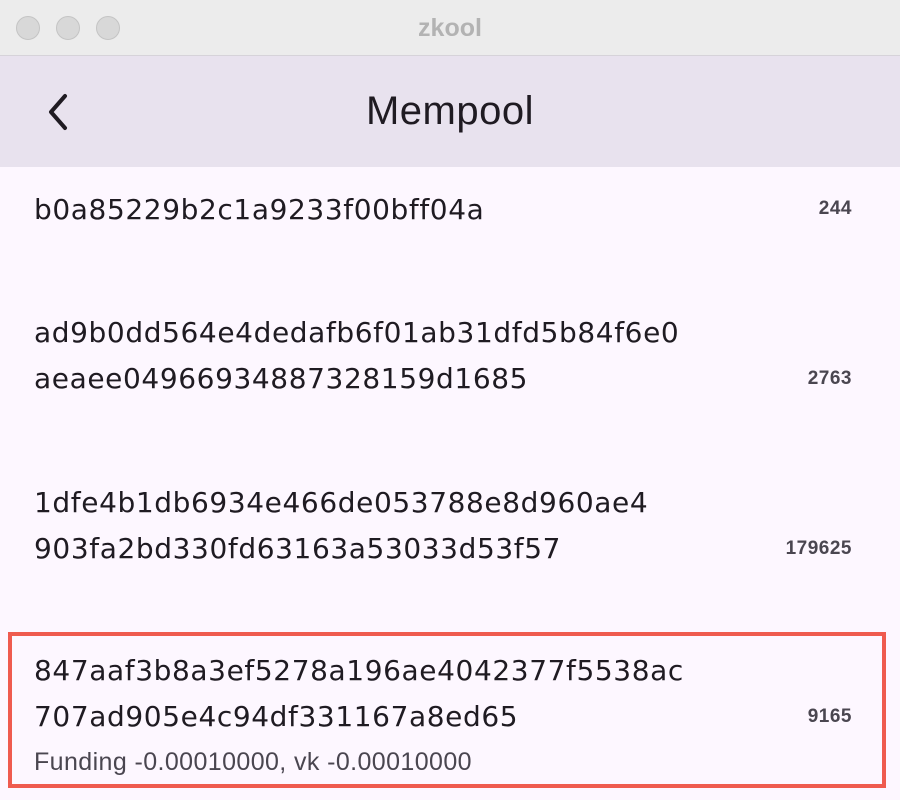 The height and width of the screenshot is (800, 900). I want to click on window-titlebar: zkool, so click(450, 28).